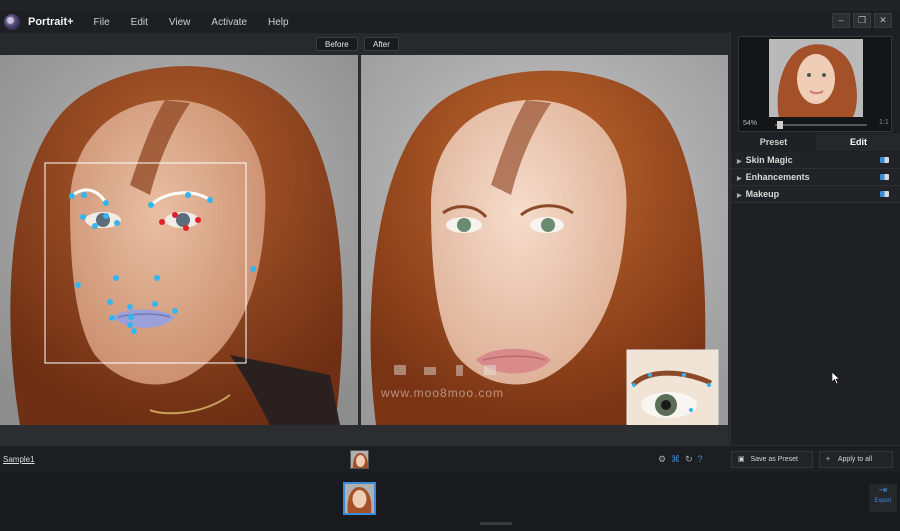  I want to click on zoom-slider-handle, so click(780, 125).